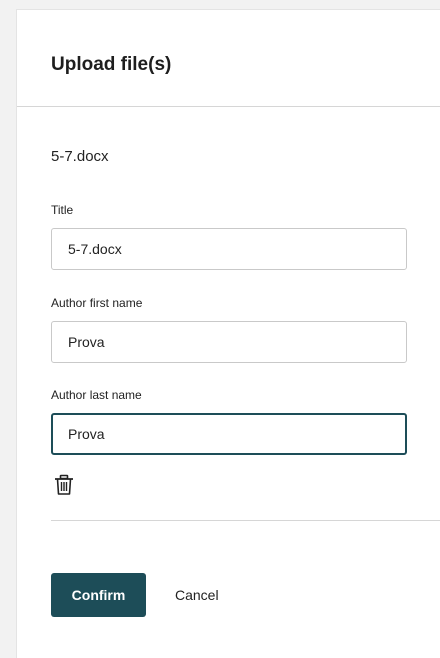  I want to click on title-input, so click(229, 249).